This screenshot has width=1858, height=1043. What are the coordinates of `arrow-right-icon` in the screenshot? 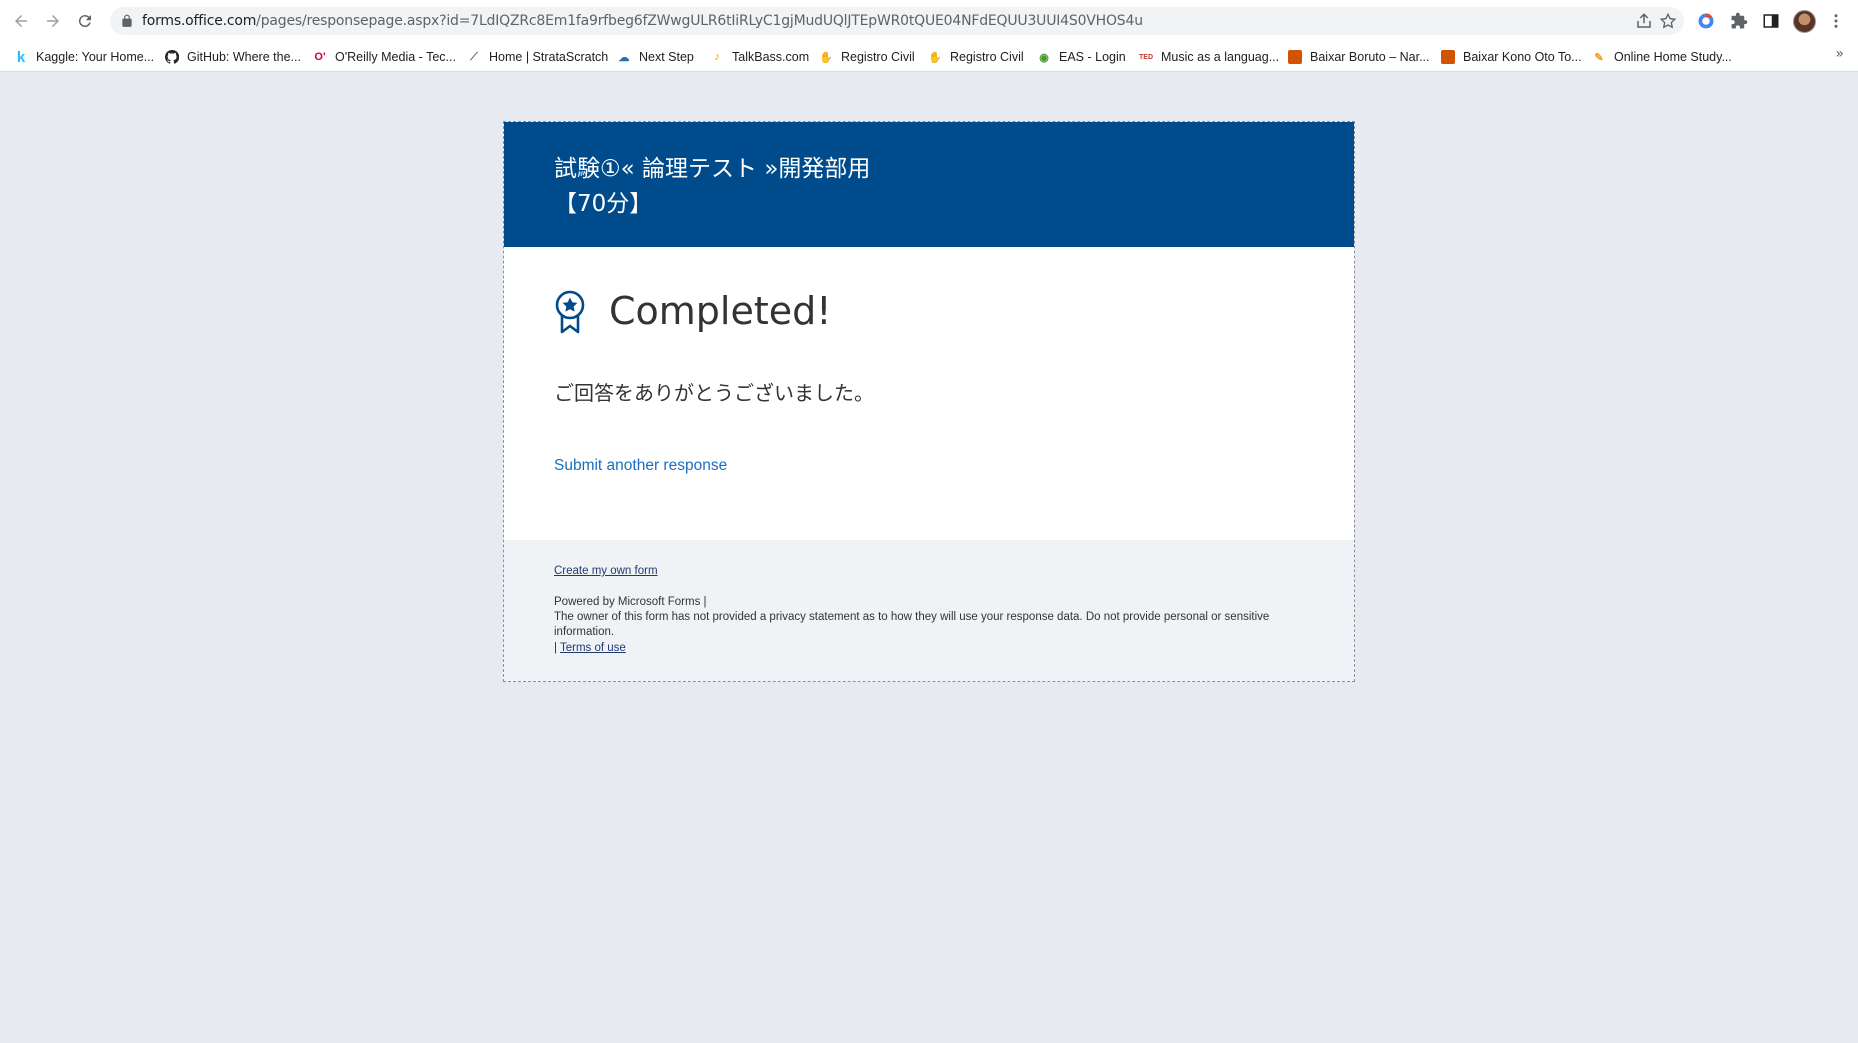 It's located at (53, 21).